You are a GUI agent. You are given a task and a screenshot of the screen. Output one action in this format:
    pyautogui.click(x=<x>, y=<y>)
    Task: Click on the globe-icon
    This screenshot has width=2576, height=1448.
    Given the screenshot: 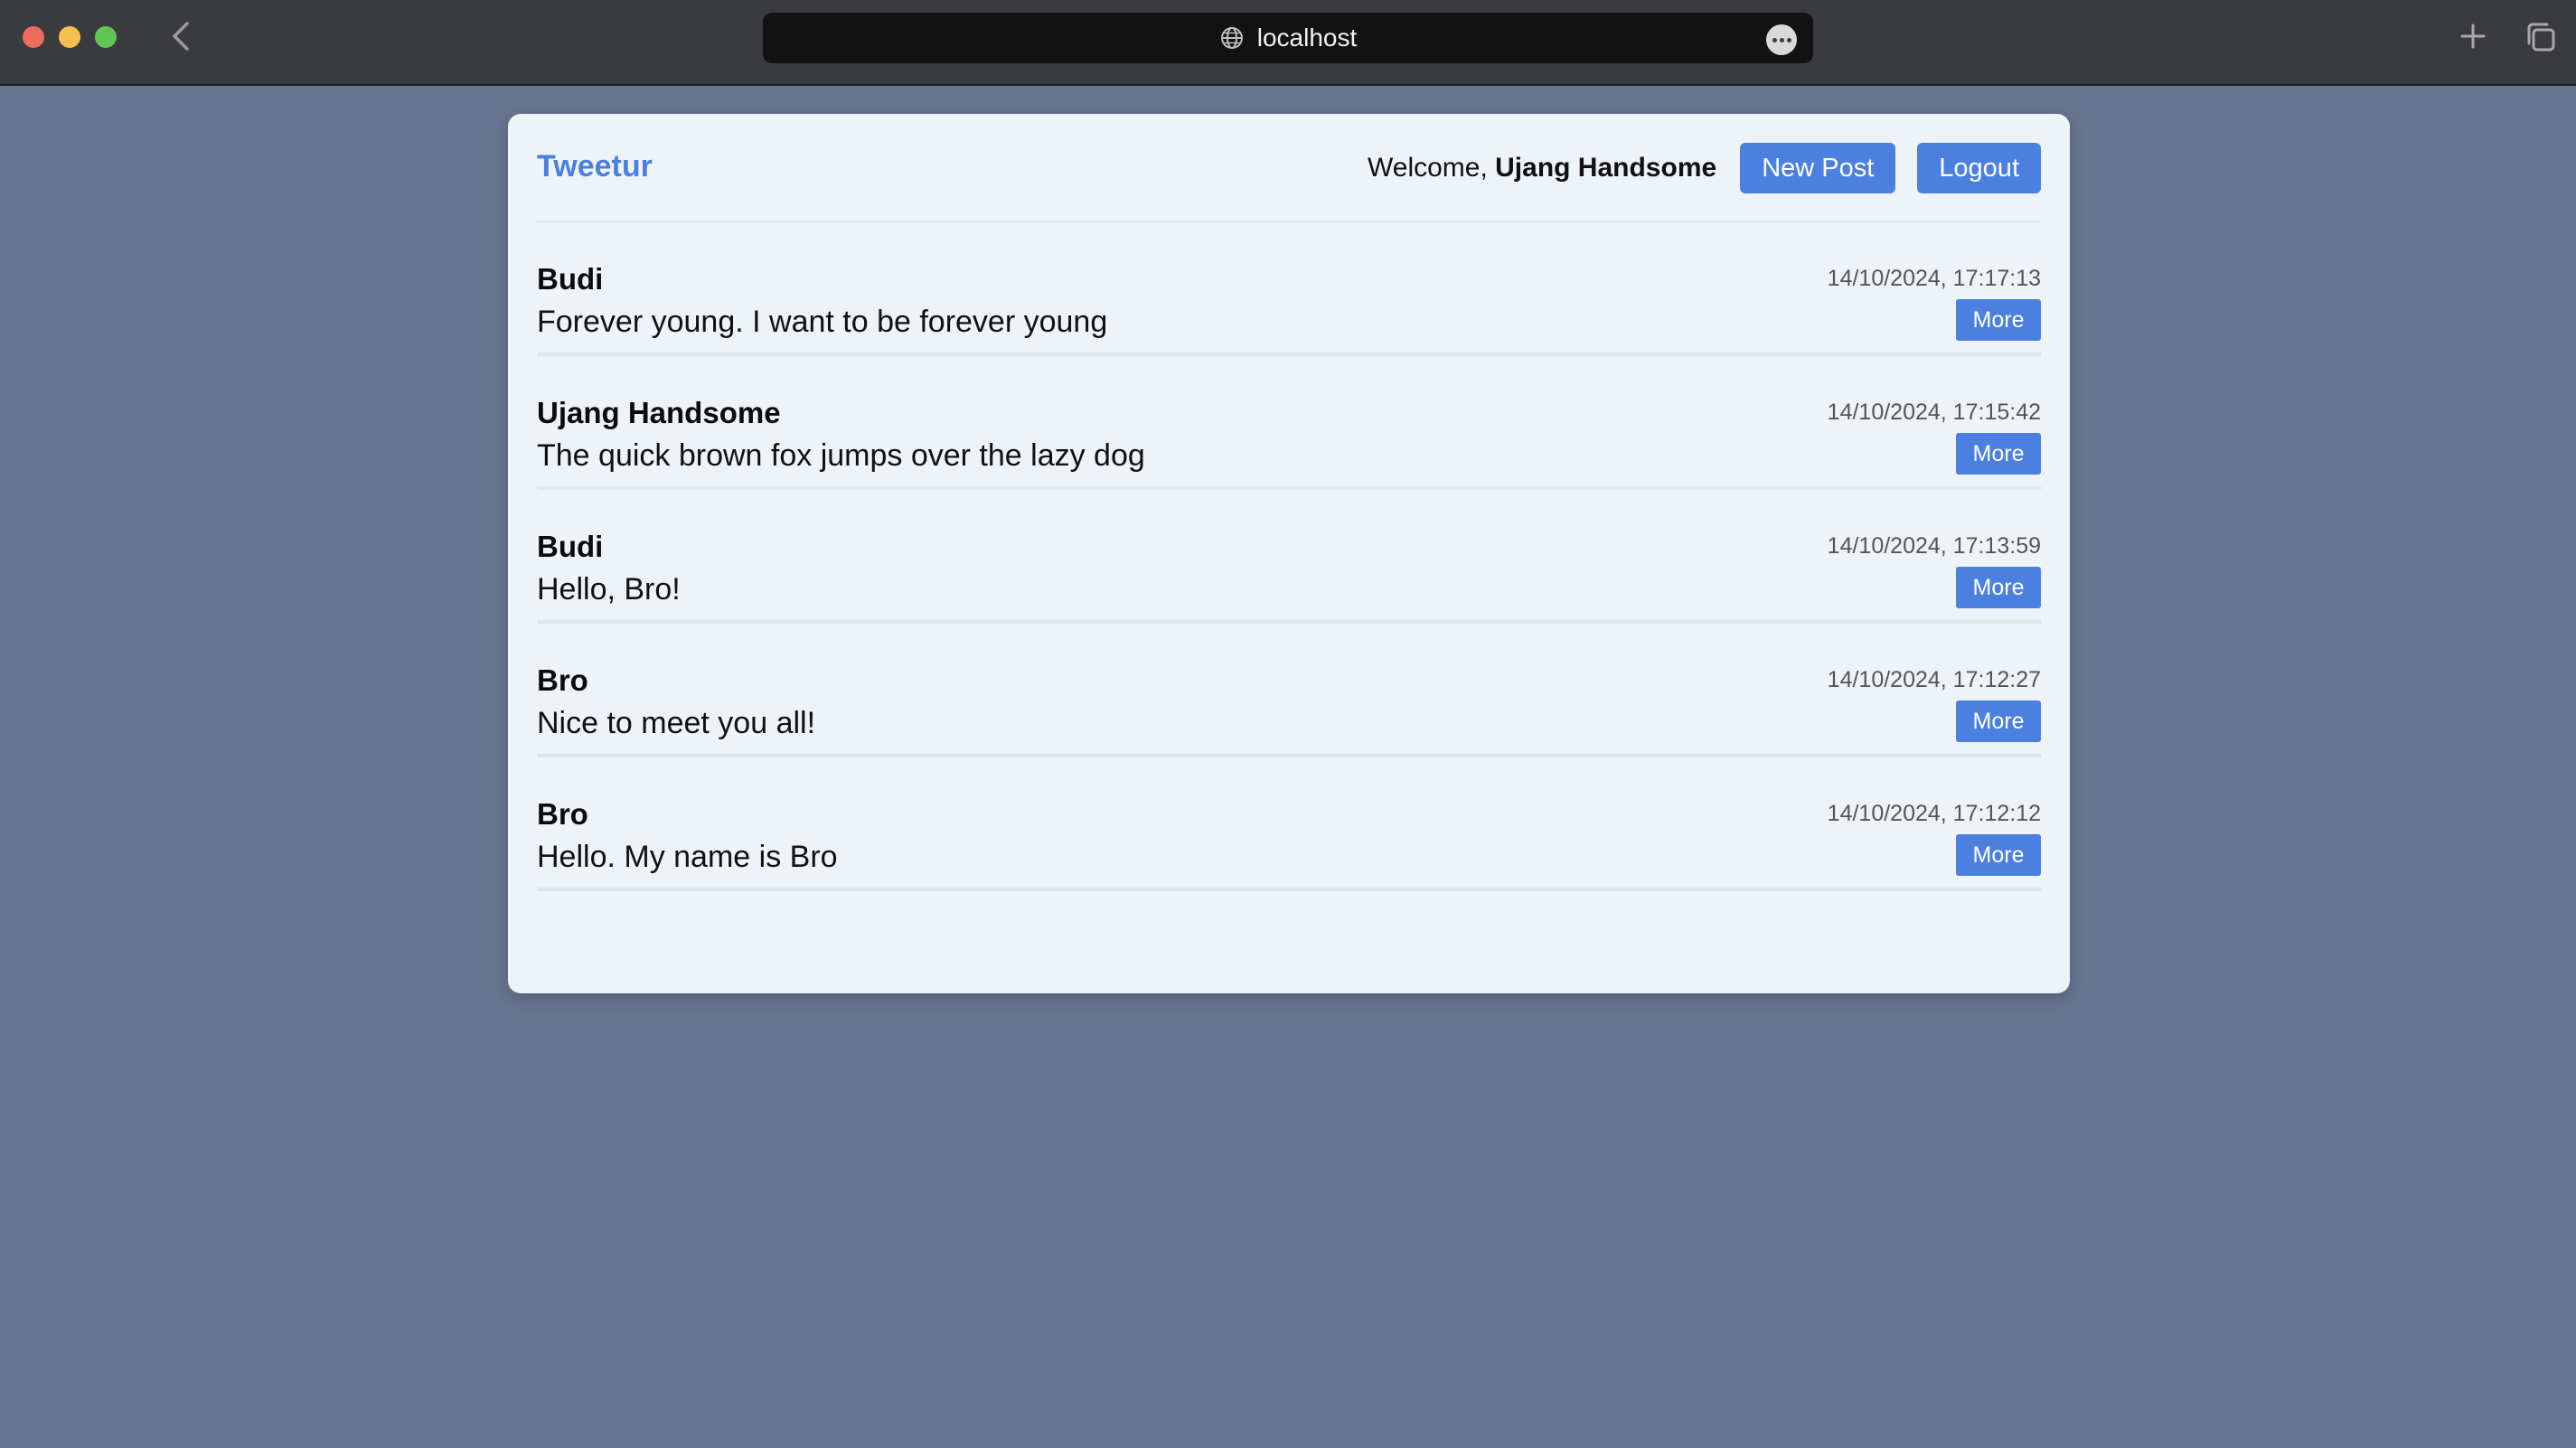 What is the action you would take?
    pyautogui.click(x=1232, y=38)
    